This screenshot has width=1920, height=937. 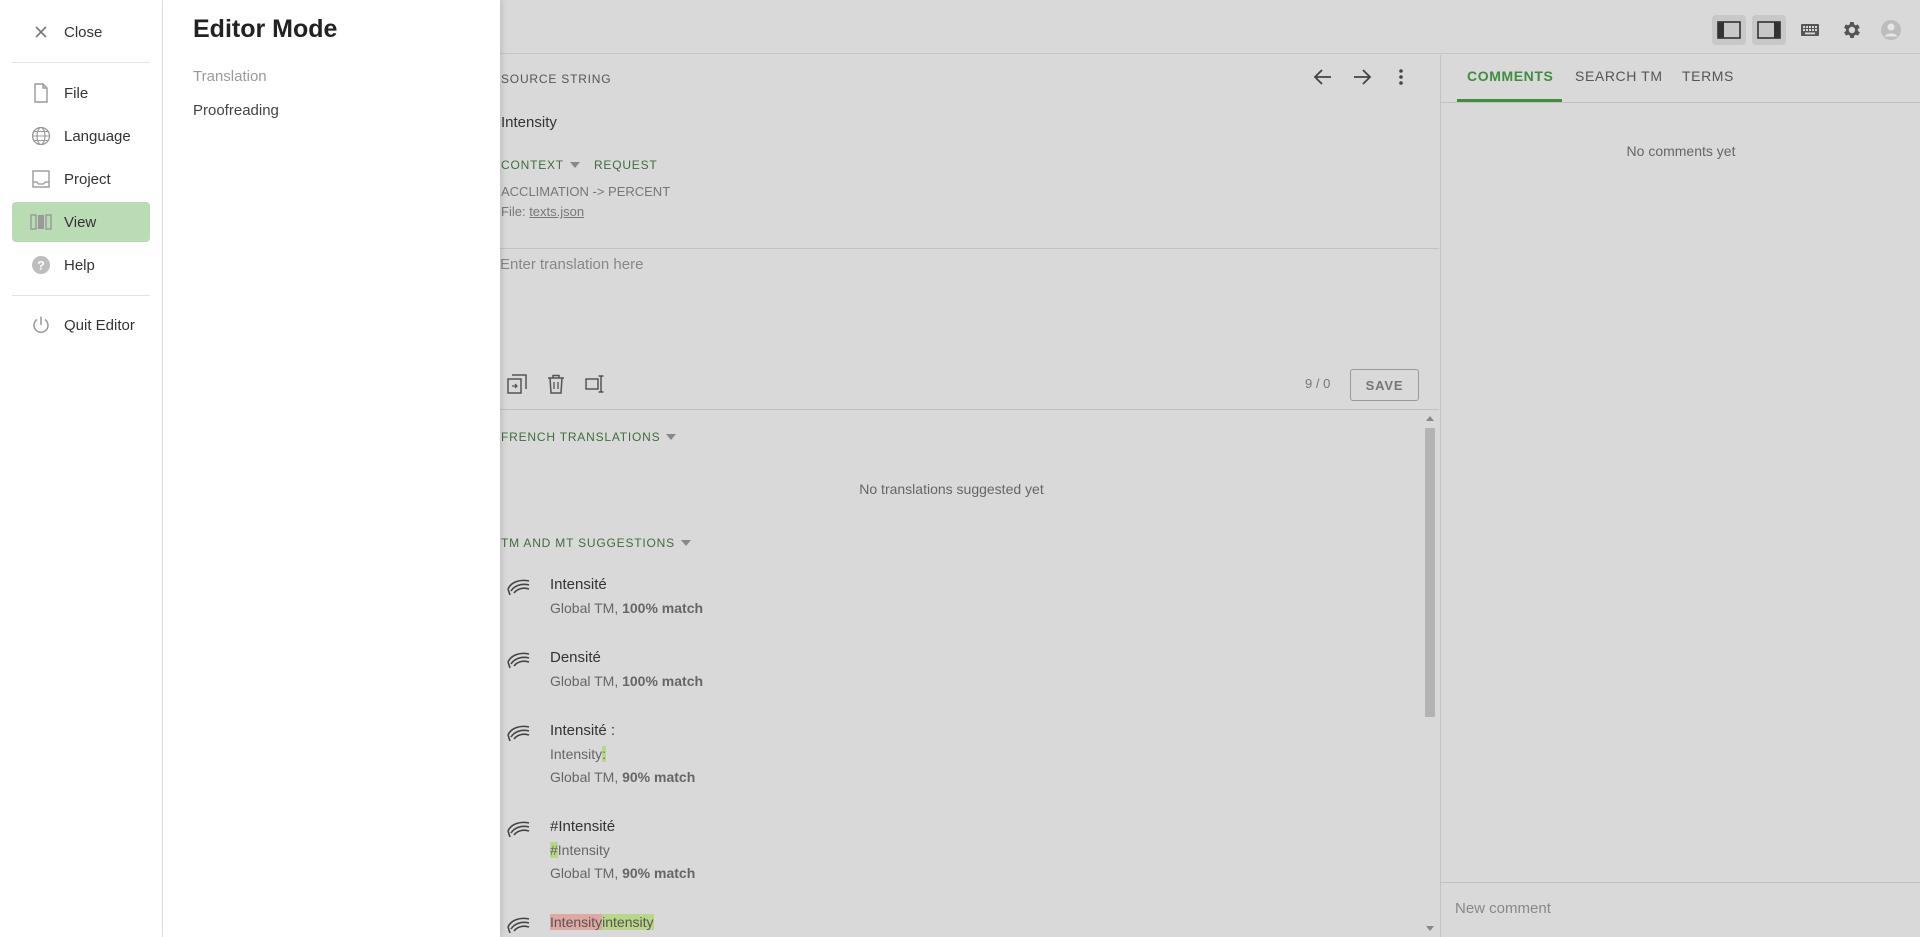 I want to click on gear-icon, so click(x=1852, y=30).